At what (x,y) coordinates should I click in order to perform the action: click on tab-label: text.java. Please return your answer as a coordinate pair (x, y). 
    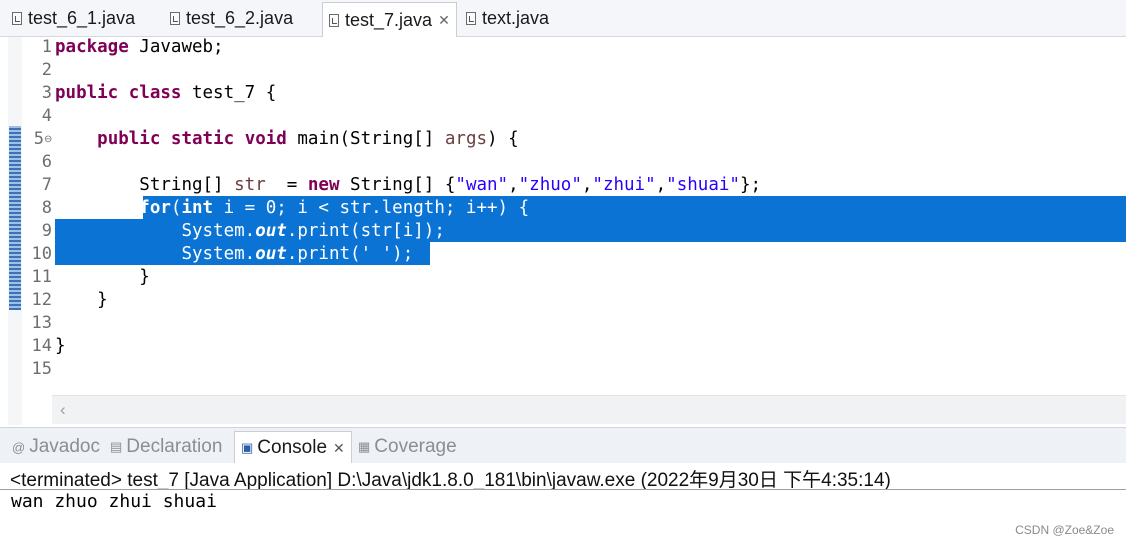
    Looking at the image, I should click on (516, 17).